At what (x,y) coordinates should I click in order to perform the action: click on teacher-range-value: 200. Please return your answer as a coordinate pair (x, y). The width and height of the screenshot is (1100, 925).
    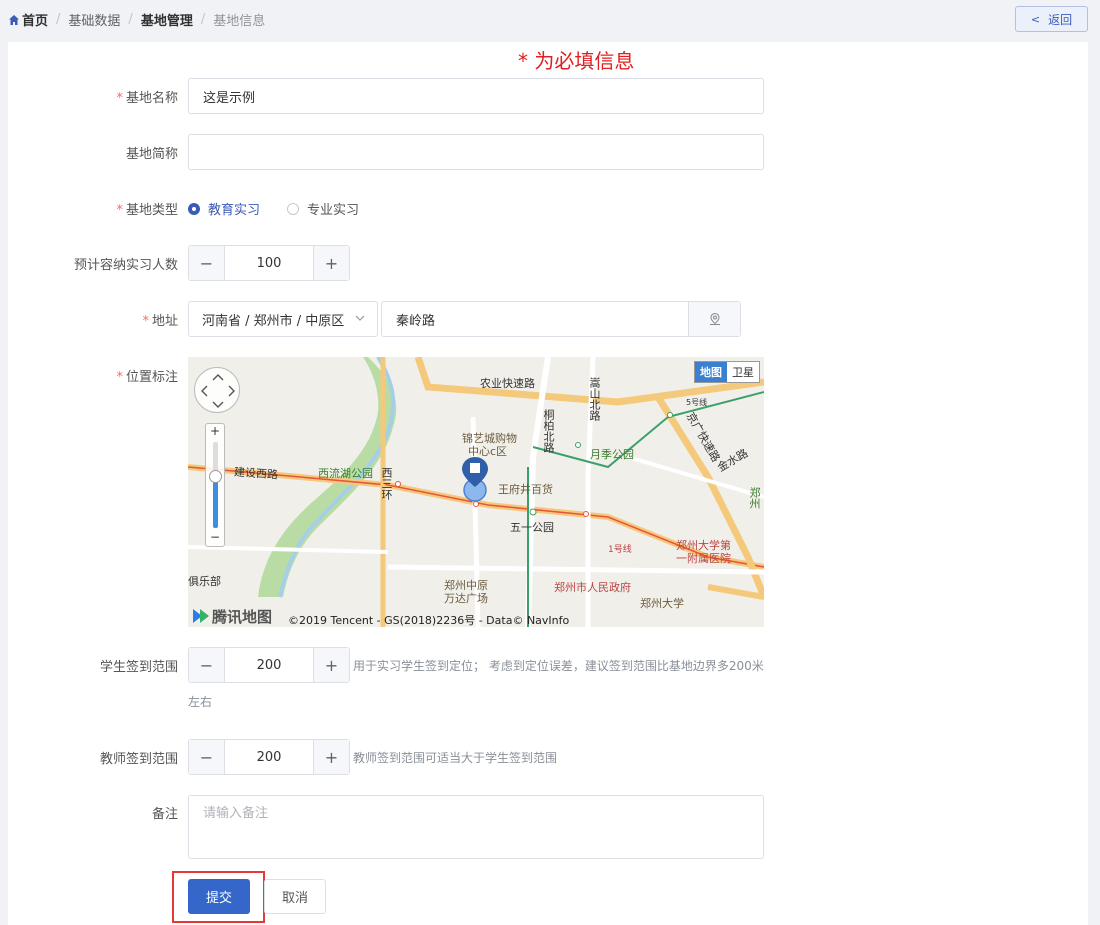
    Looking at the image, I should click on (269, 757).